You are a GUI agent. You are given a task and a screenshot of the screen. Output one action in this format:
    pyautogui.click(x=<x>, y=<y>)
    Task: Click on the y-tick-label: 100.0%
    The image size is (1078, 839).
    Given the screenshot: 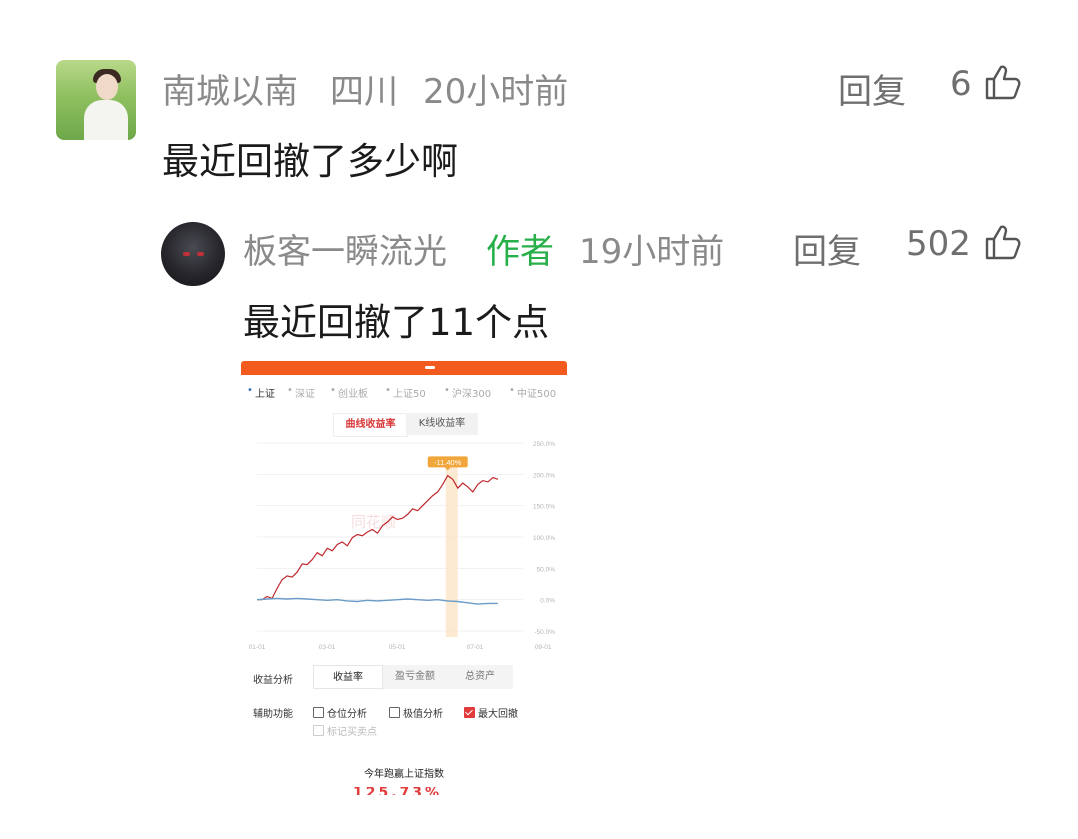 What is the action you would take?
    pyautogui.click(x=544, y=538)
    